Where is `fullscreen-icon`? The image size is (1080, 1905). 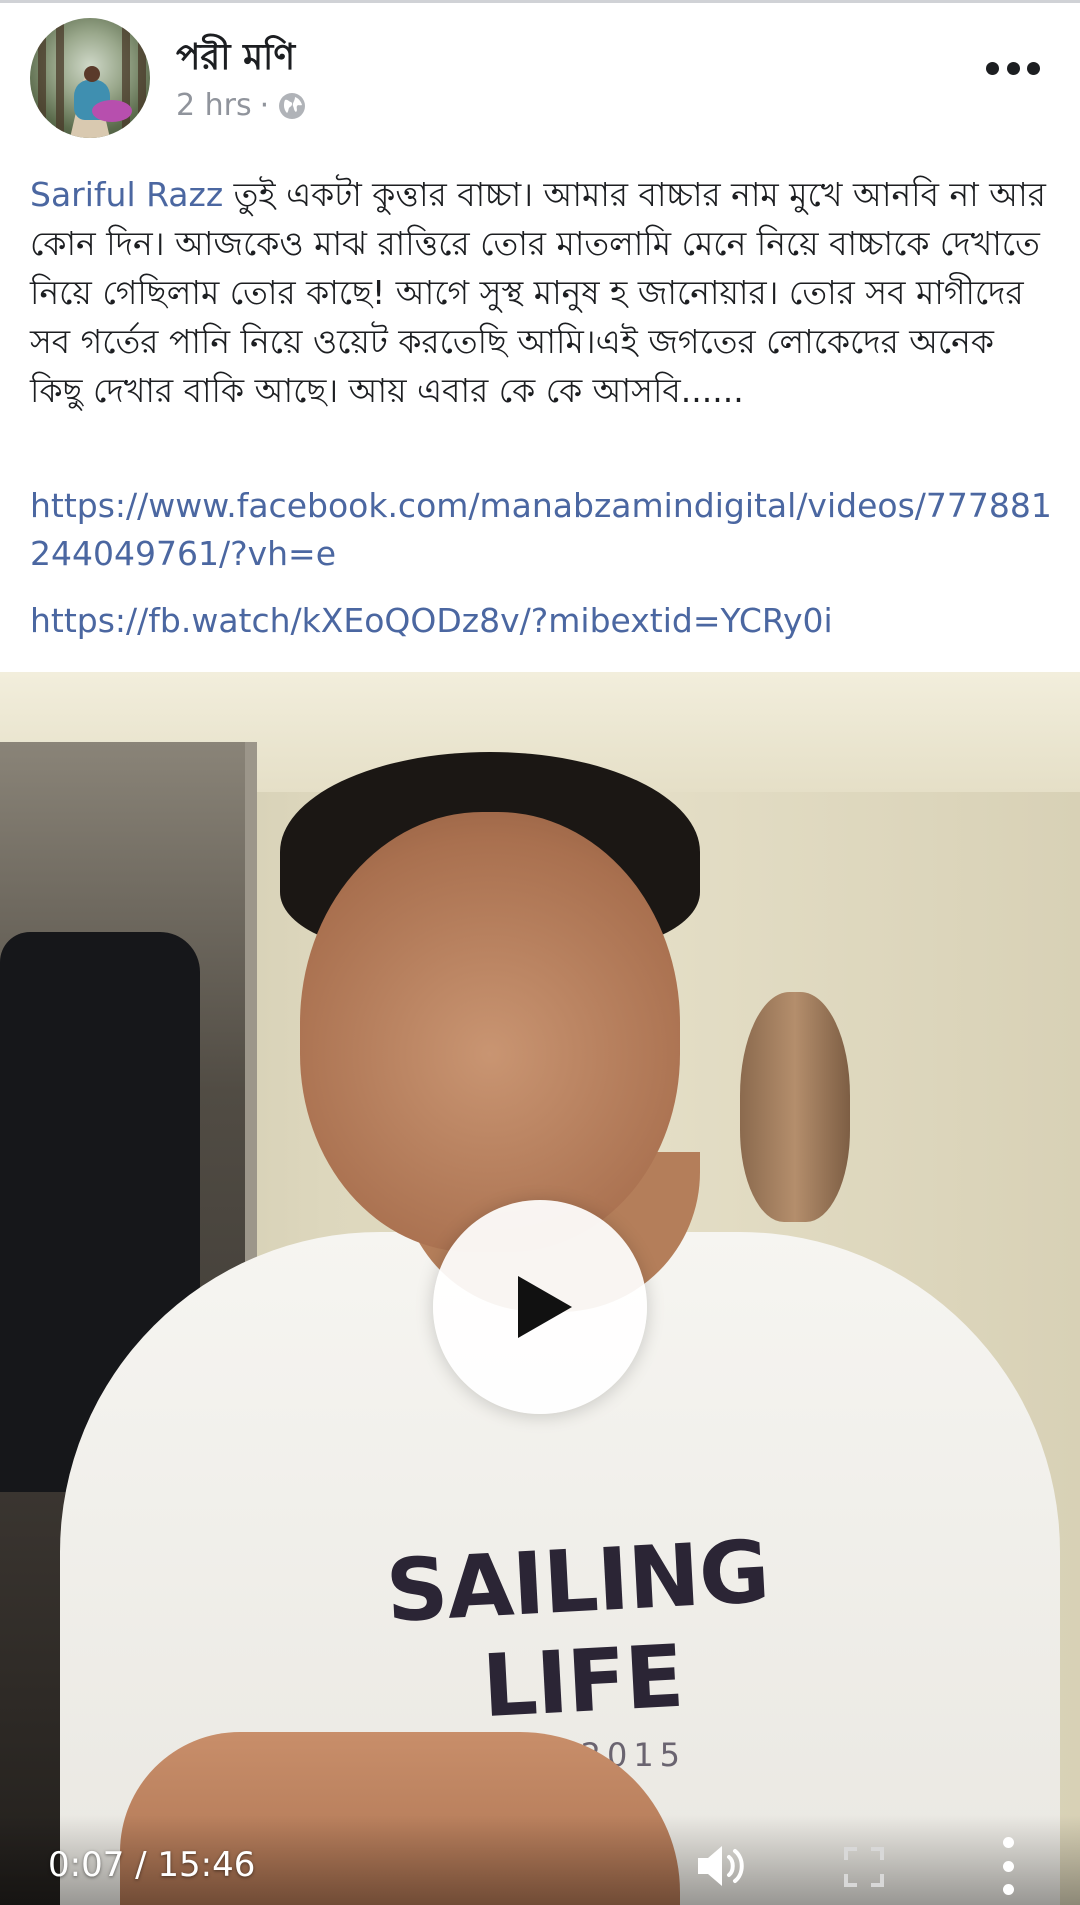
fullscreen-icon is located at coordinates (864, 1867).